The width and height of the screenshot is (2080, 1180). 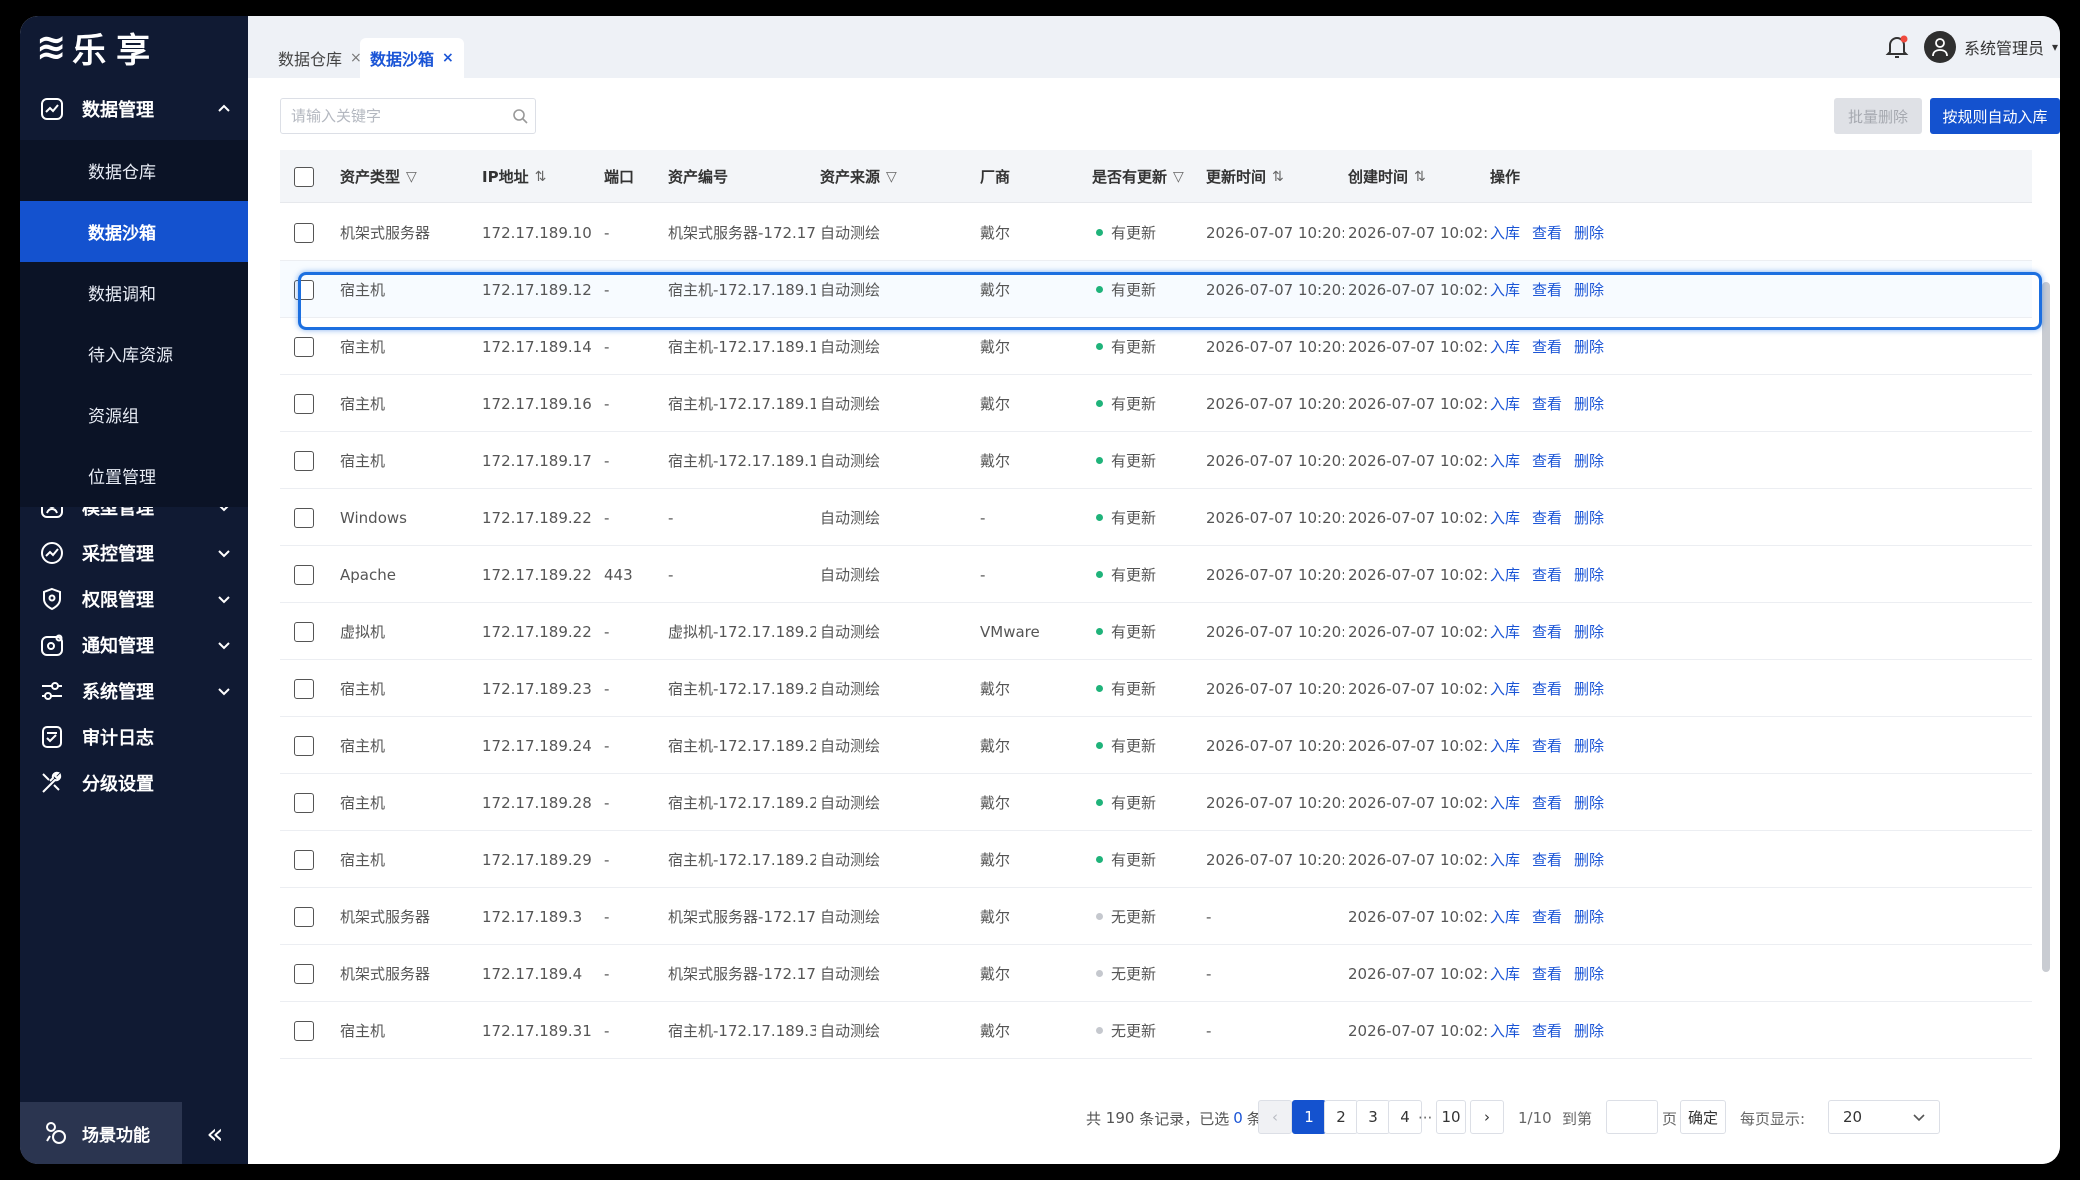 What do you see at coordinates (1373, 1117) in the screenshot?
I see `page-button: 3` at bounding box center [1373, 1117].